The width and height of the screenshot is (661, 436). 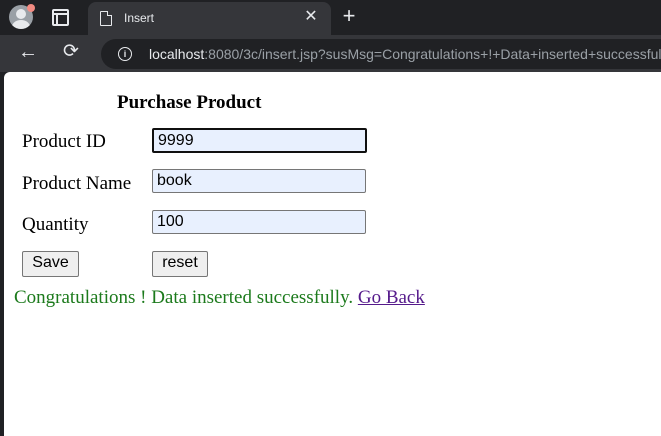 What do you see at coordinates (55, 224) in the screenshot?
I see `quantity-label: Quantity` at bounding box center [55, 224].